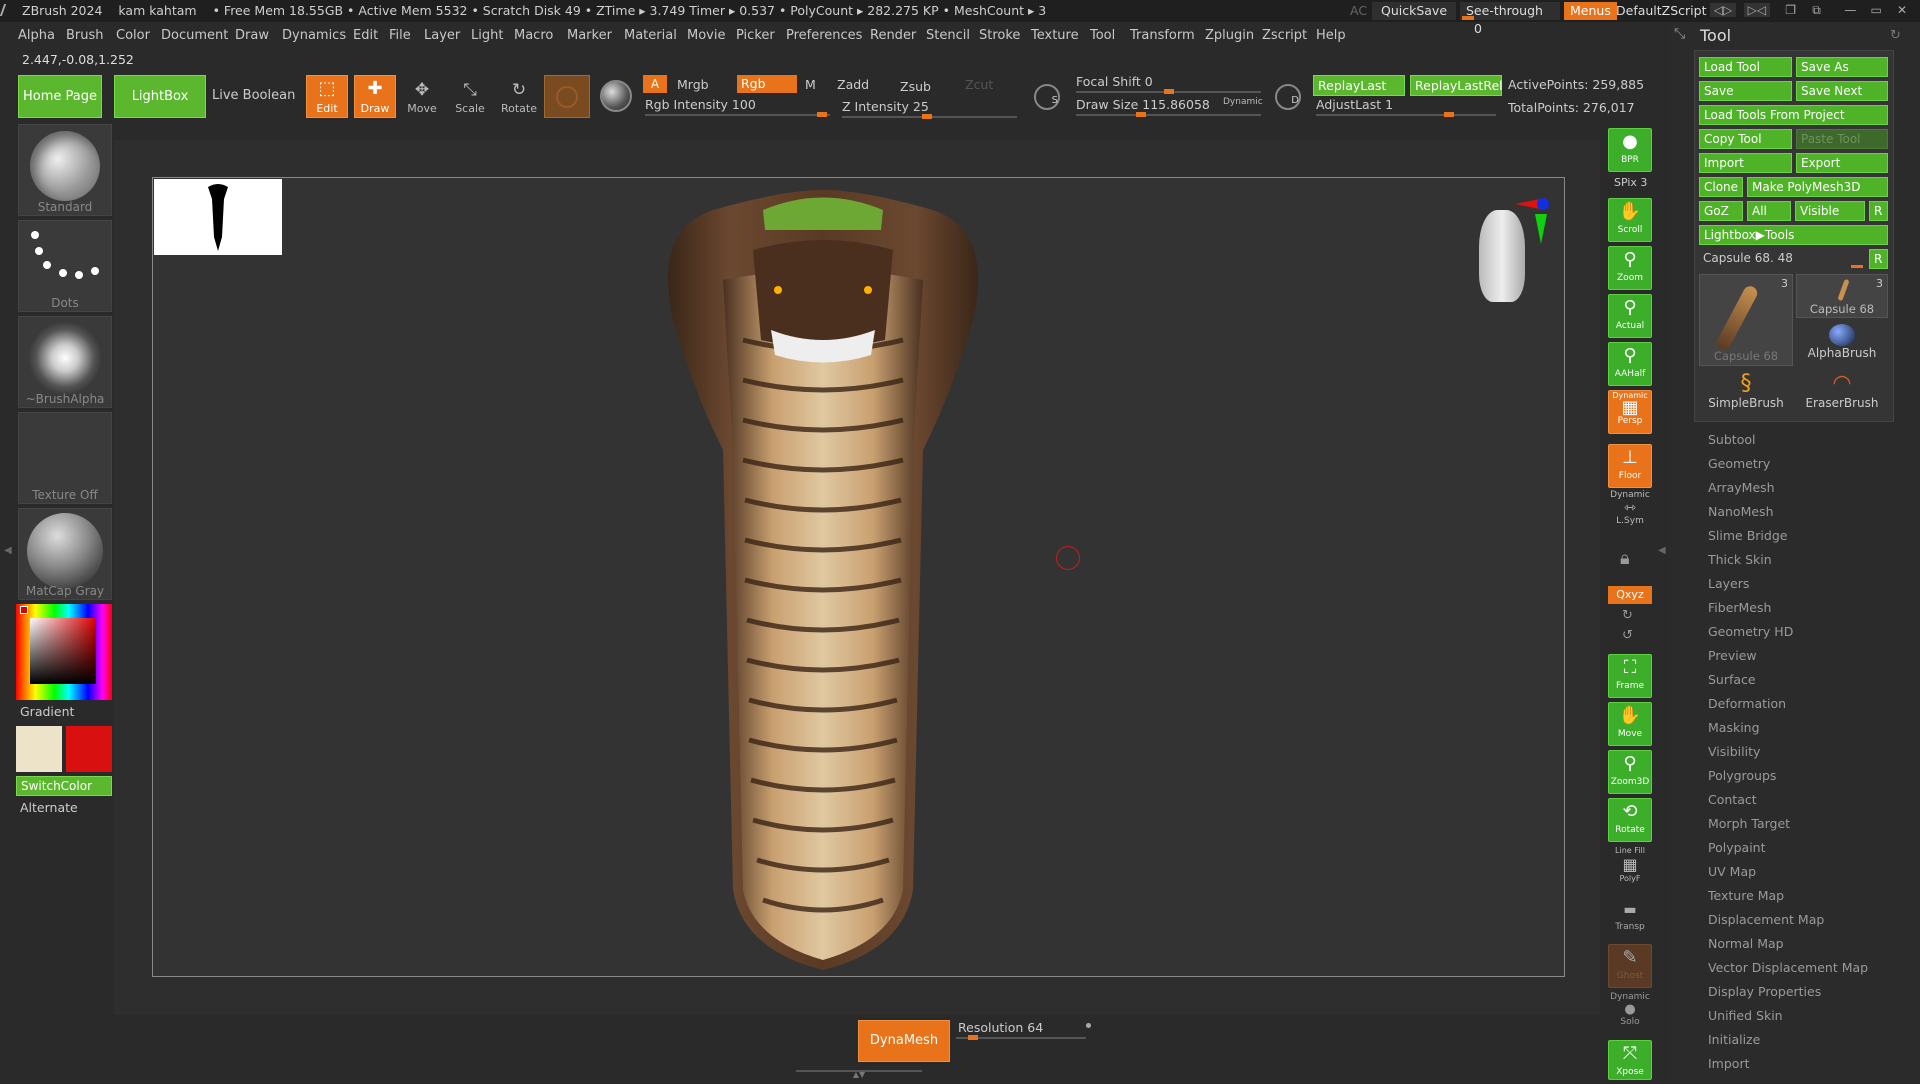 The width and height of the screenshot is (1920, 1084). I want to click on goz-r-button: R, so click(1878, 211).